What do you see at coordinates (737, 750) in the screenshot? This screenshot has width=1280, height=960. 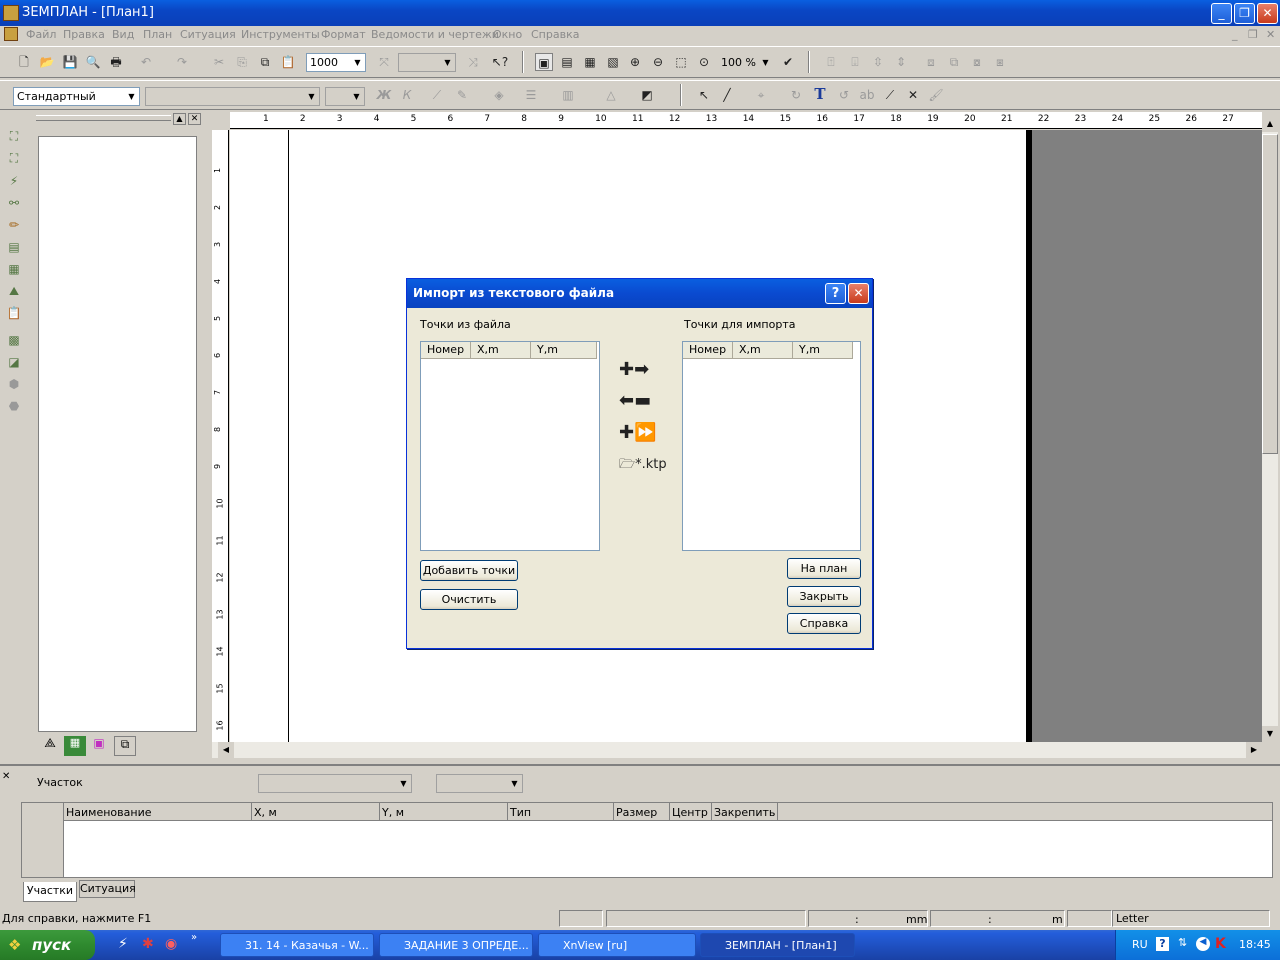 I see `horizontal-scrollbar: ◀ ▶` at bounding box center [737, 750].